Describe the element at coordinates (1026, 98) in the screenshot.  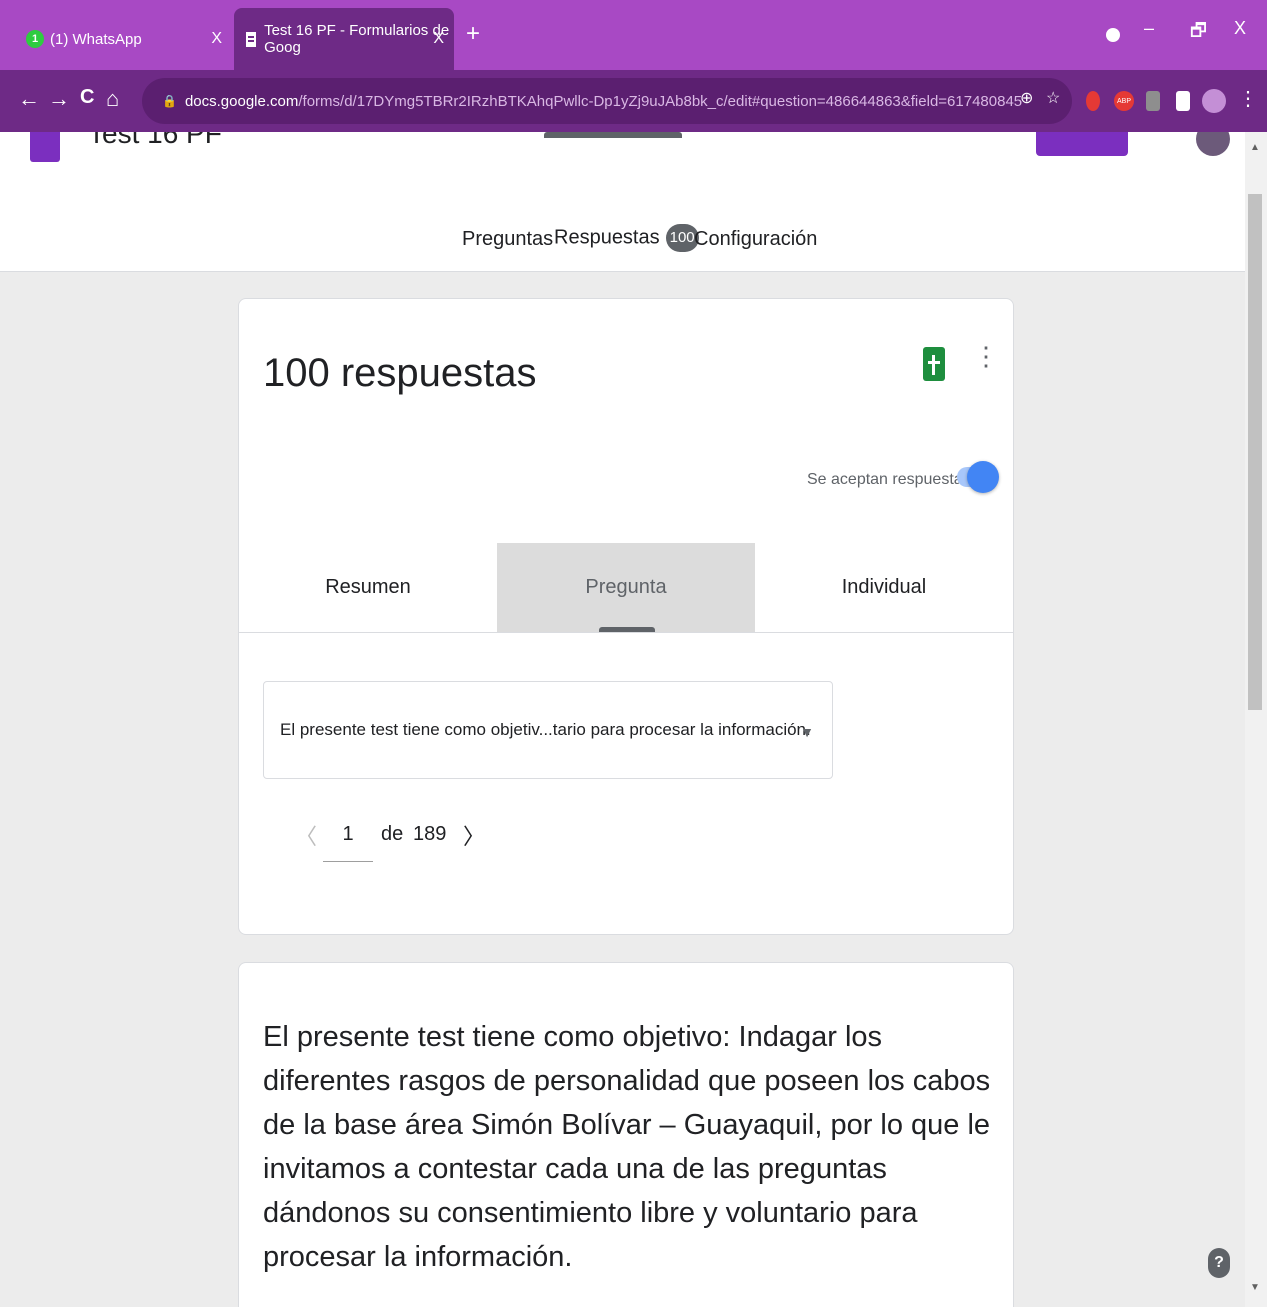
I see `zoom-icon: ⊕` at that location.